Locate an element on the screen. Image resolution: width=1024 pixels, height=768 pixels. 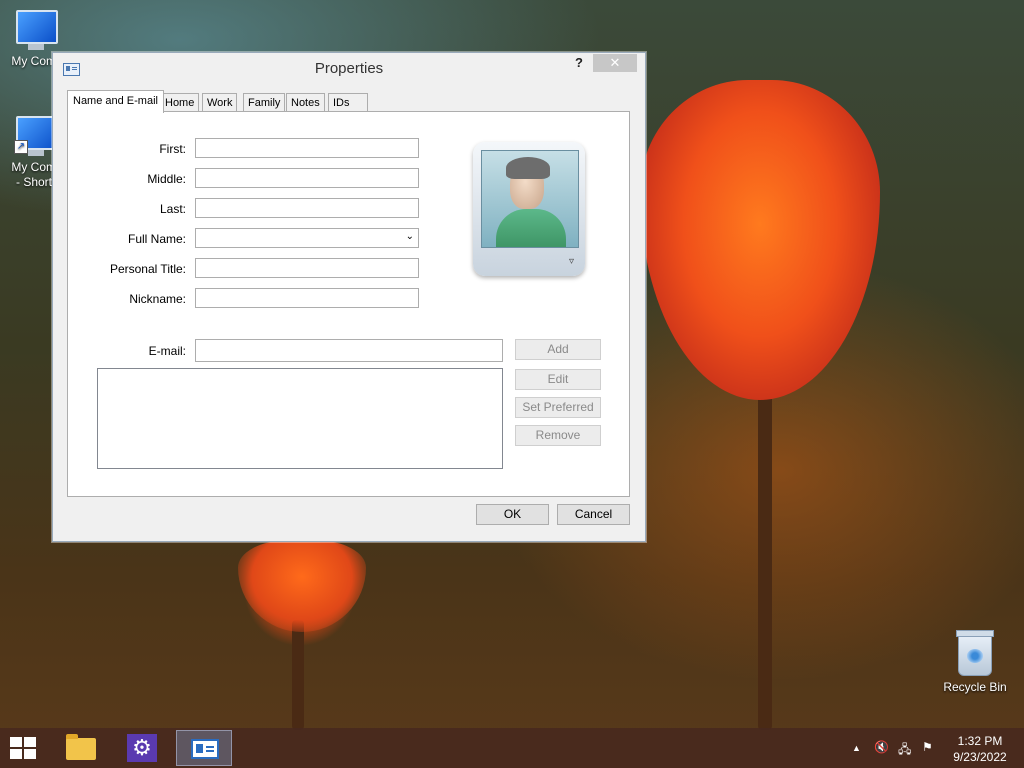
add-email-button: Add is located at coordinates (558, 349).